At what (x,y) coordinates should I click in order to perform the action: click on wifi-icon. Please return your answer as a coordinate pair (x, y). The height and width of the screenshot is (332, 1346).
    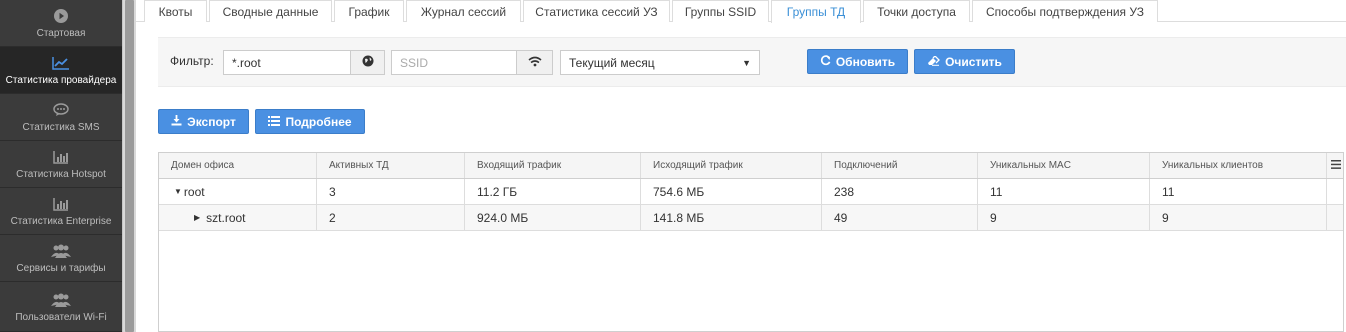
    Looking at the image, I should click on (534, 63).